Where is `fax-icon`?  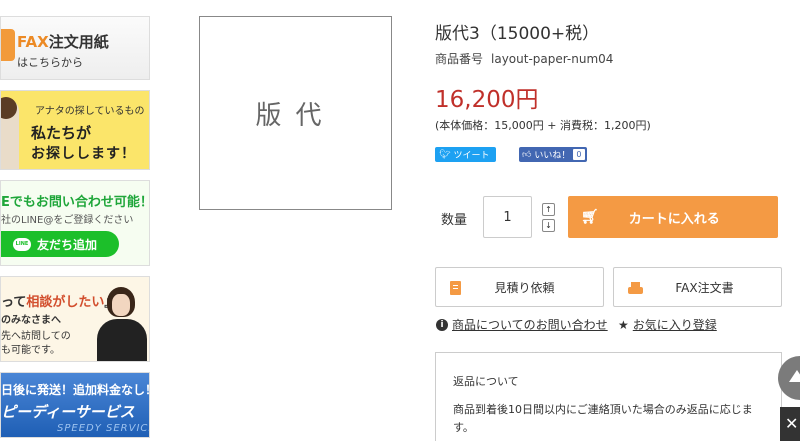
fax-icon is located at coordinates (8, 45).